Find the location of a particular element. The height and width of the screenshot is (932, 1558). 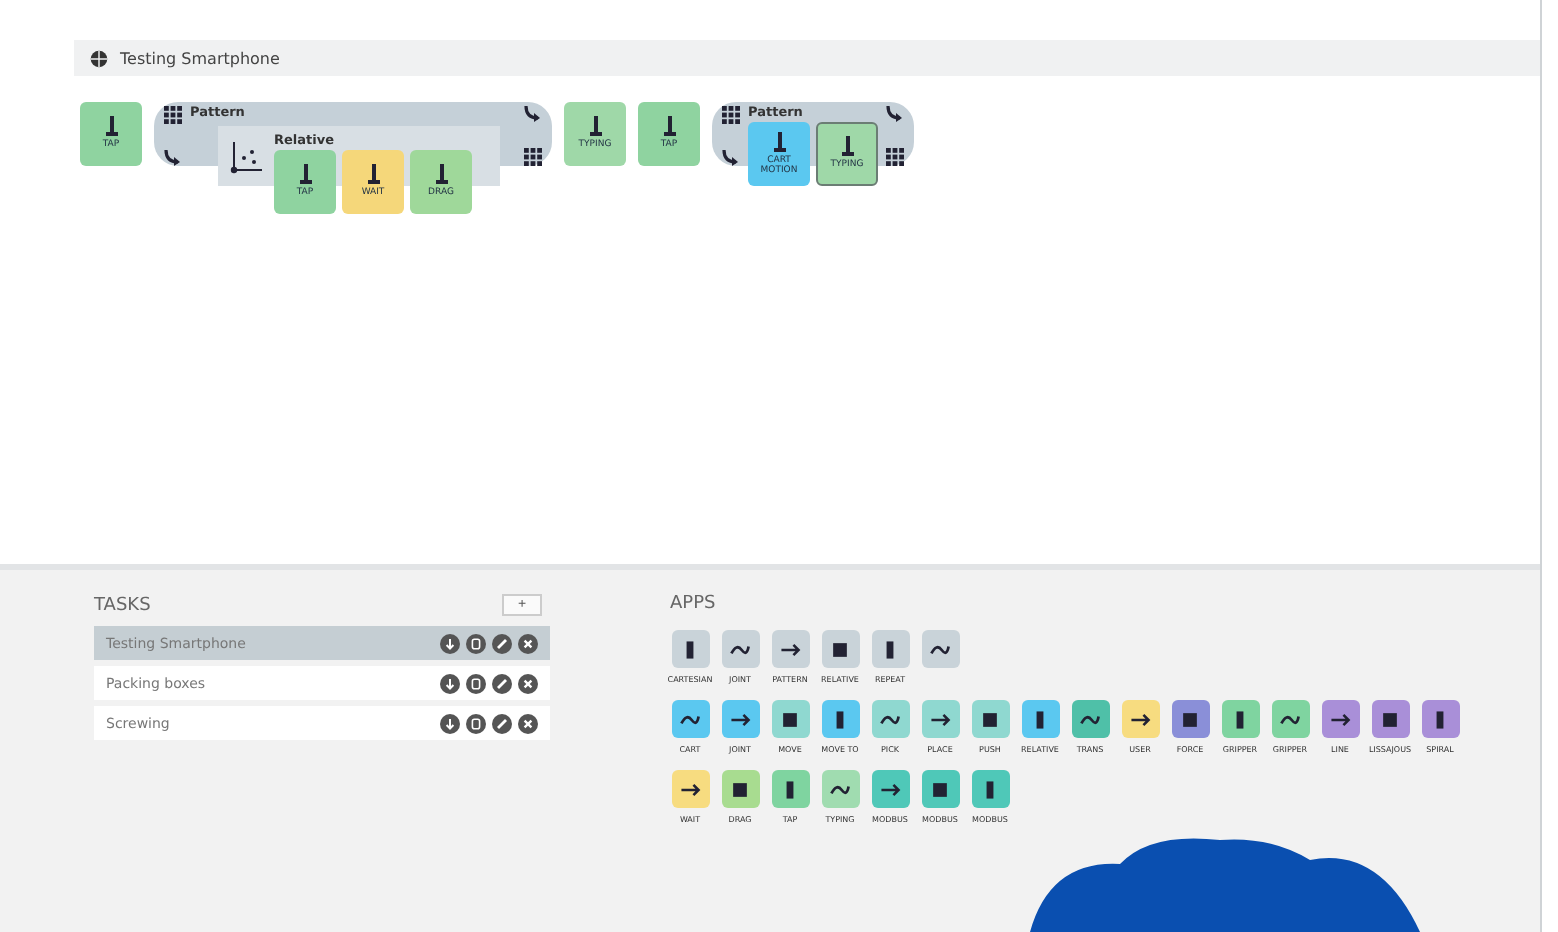

window-title: Testing Smartphone is located at coordinates (200, 58).